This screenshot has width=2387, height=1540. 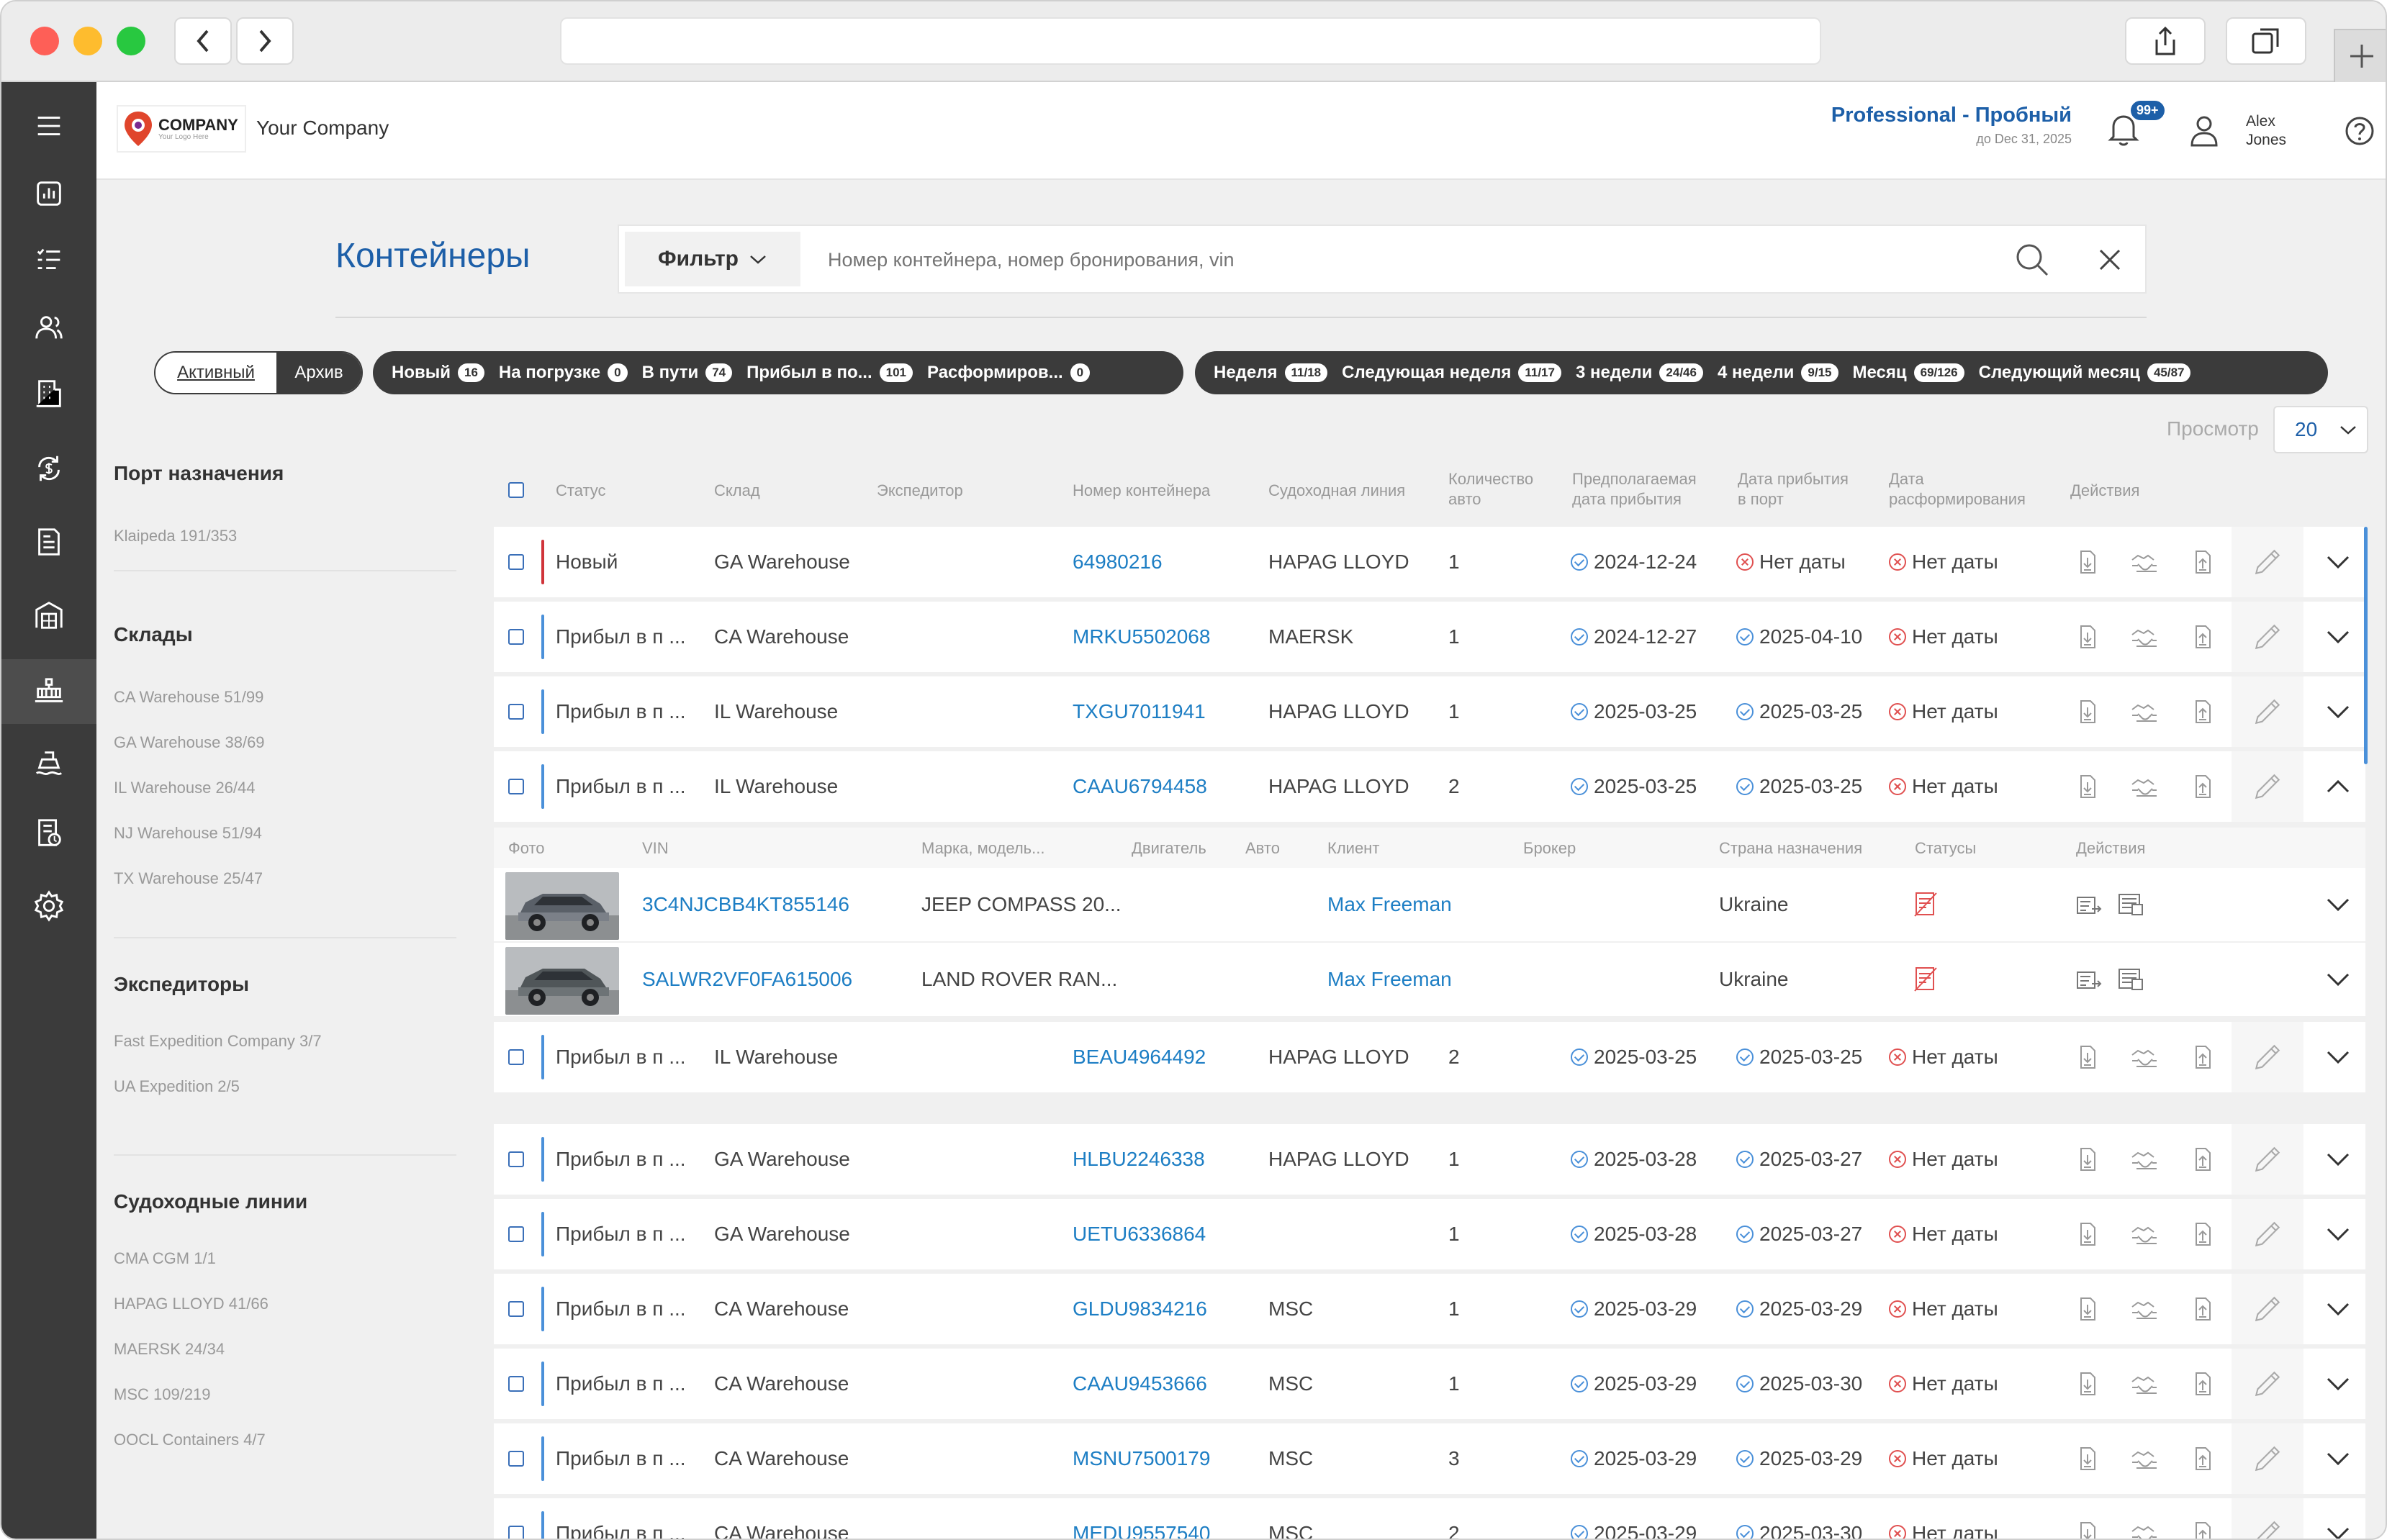 What do you see at coordinates (265, 41) in the screenshot?
I see `forward-button` at bounding box center [265, 41].